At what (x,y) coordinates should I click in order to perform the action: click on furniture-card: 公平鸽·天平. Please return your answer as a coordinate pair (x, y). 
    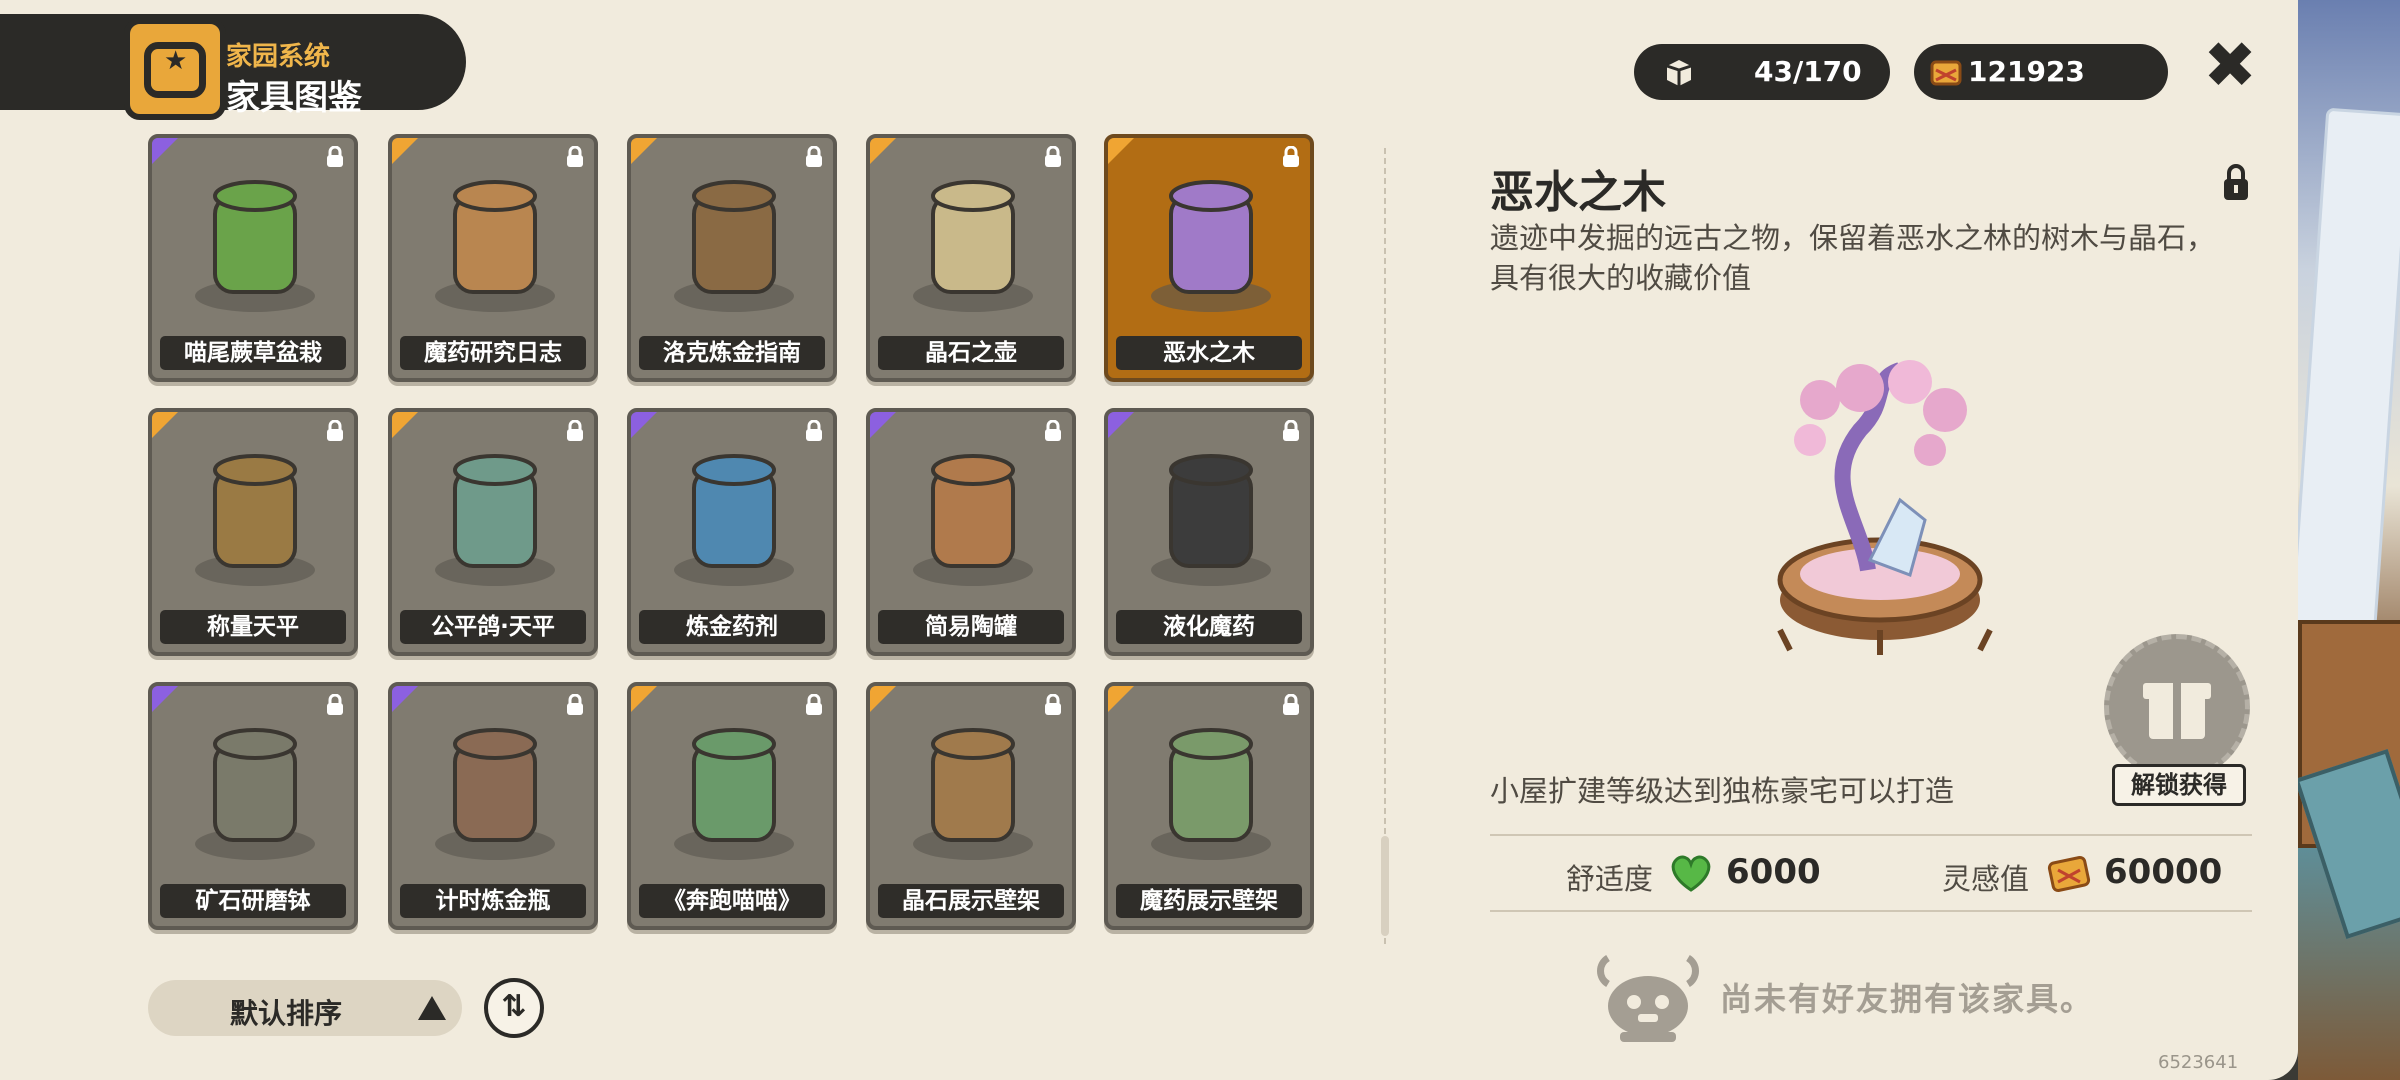
    Looking at the image, I should click on (493, 532).